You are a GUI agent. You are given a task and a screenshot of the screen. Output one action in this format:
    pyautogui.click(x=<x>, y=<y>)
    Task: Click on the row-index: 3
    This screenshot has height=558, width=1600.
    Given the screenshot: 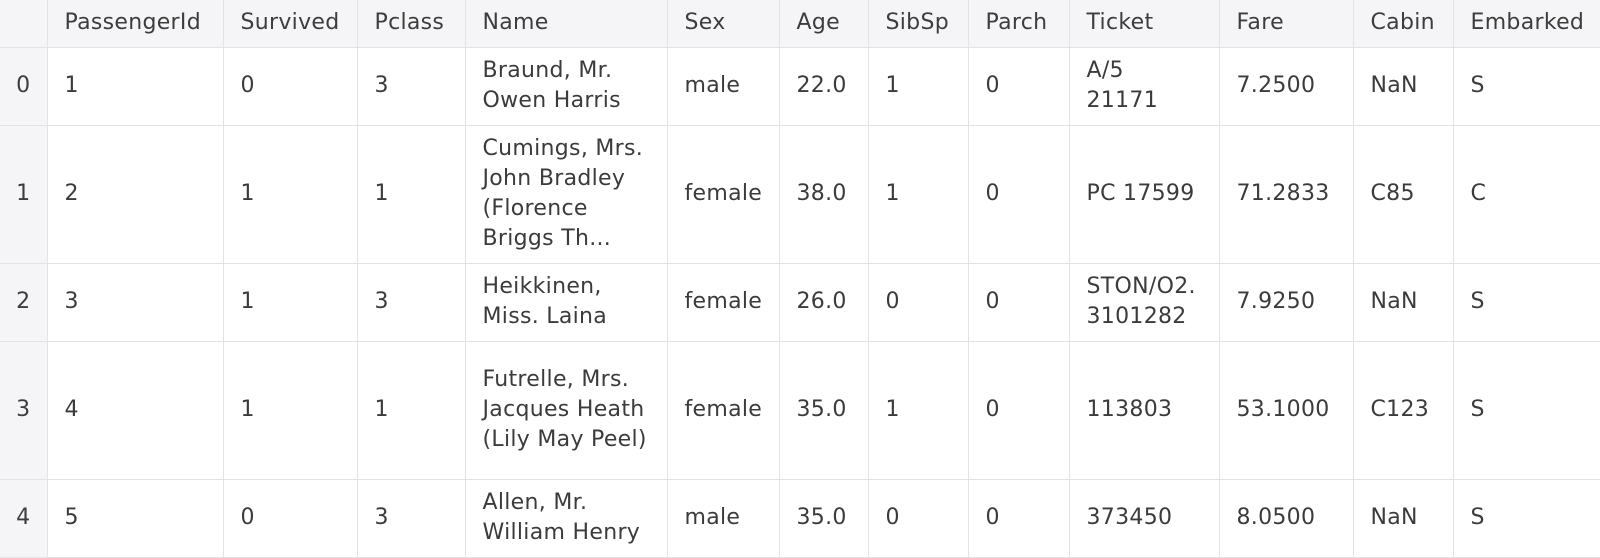 What is the action you would take?
    pyautogui.click(x=24, y=410)
    